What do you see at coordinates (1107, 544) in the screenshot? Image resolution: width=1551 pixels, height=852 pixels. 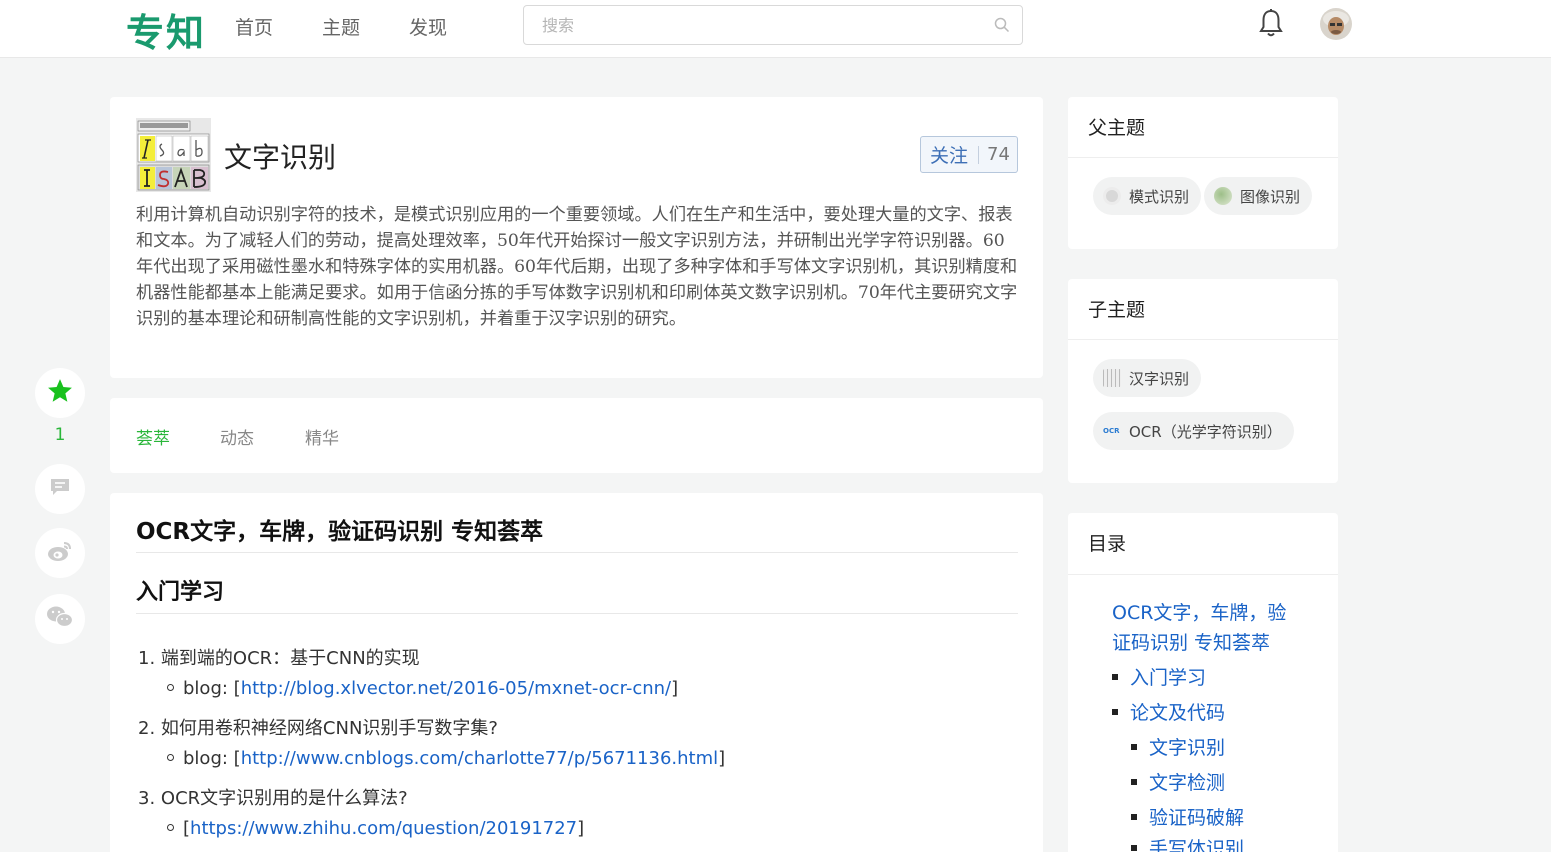 I see `toc-title: 目录` at bounding box center [1107, 544].